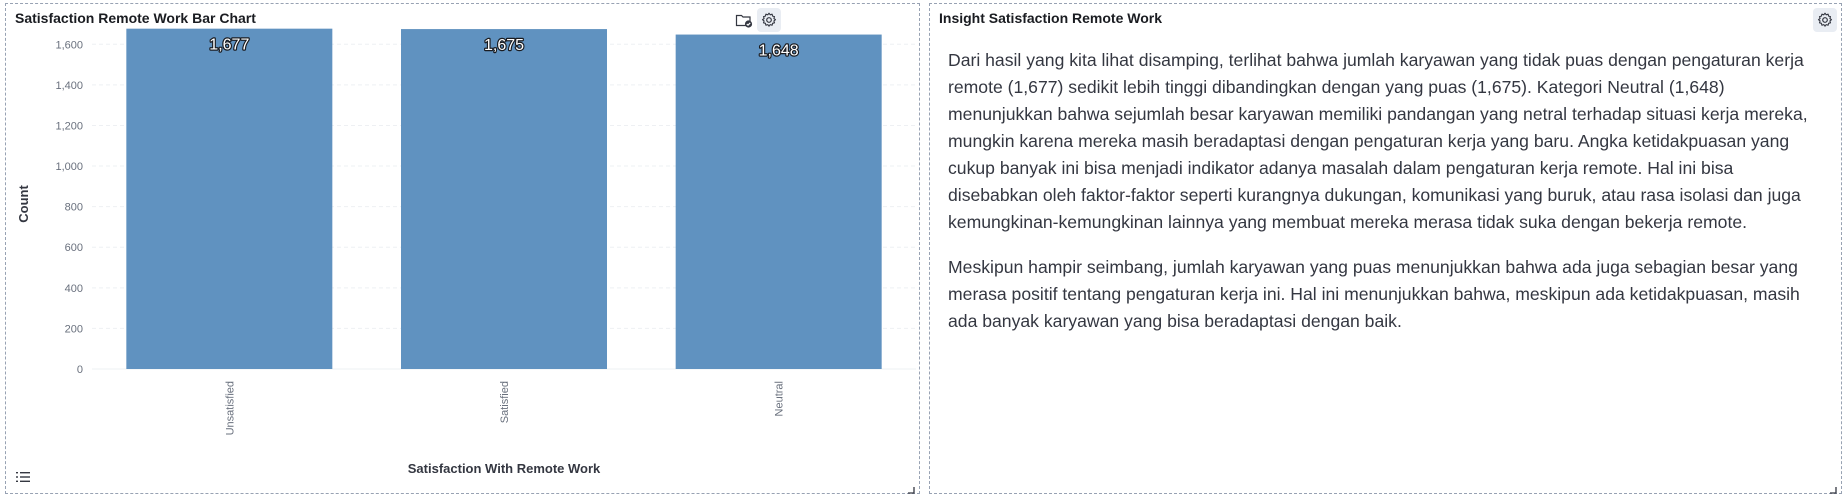 The image size is (1847, 499). Describe the element at coordinates (1825, 20) in the screenshot. I see `gear-icon` at that location.